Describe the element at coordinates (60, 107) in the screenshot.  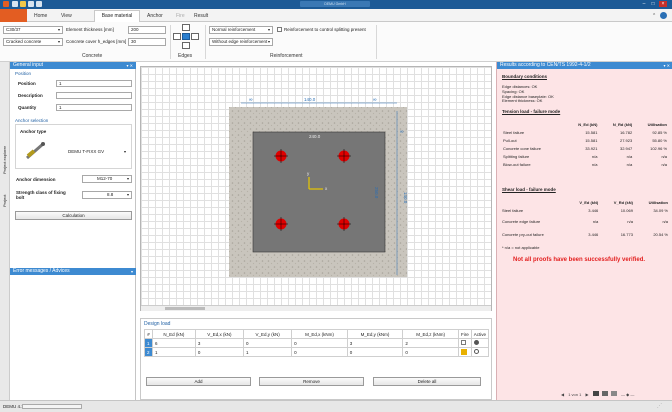
I see `quantity-value: 1` at that location.